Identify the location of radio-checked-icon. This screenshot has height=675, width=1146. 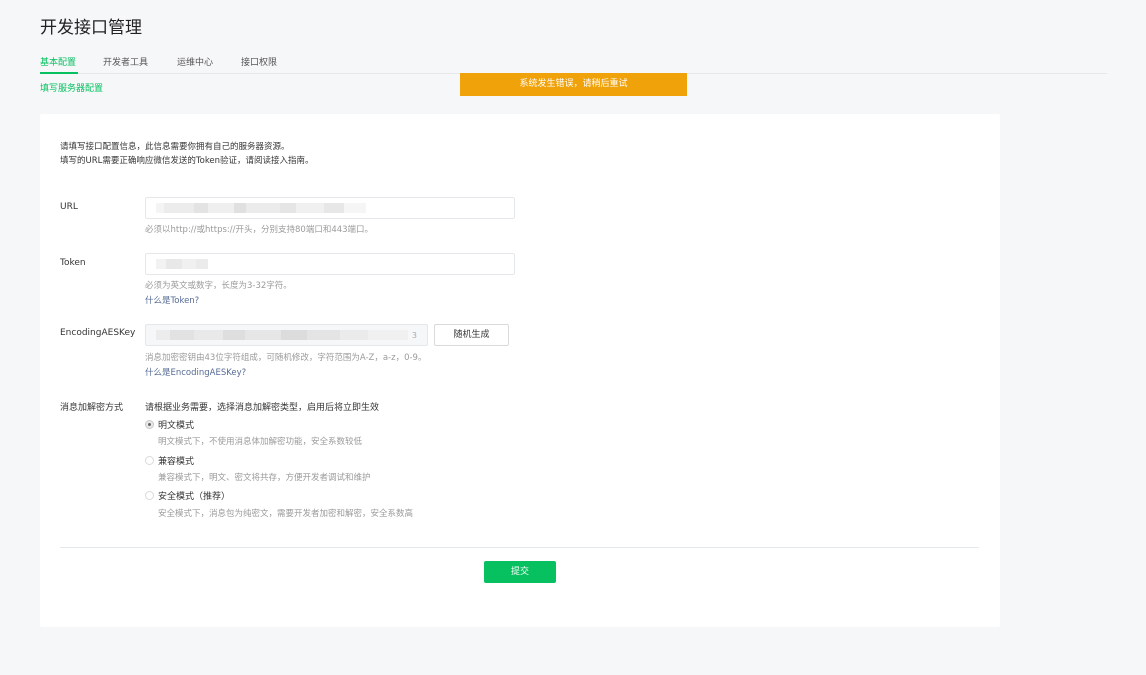
(149, 424).